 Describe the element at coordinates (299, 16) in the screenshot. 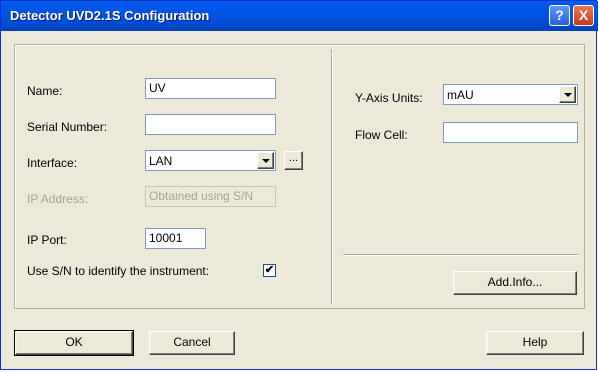

I see `title-bar: Detector UVD2.1S Configuration ? X` at that location.